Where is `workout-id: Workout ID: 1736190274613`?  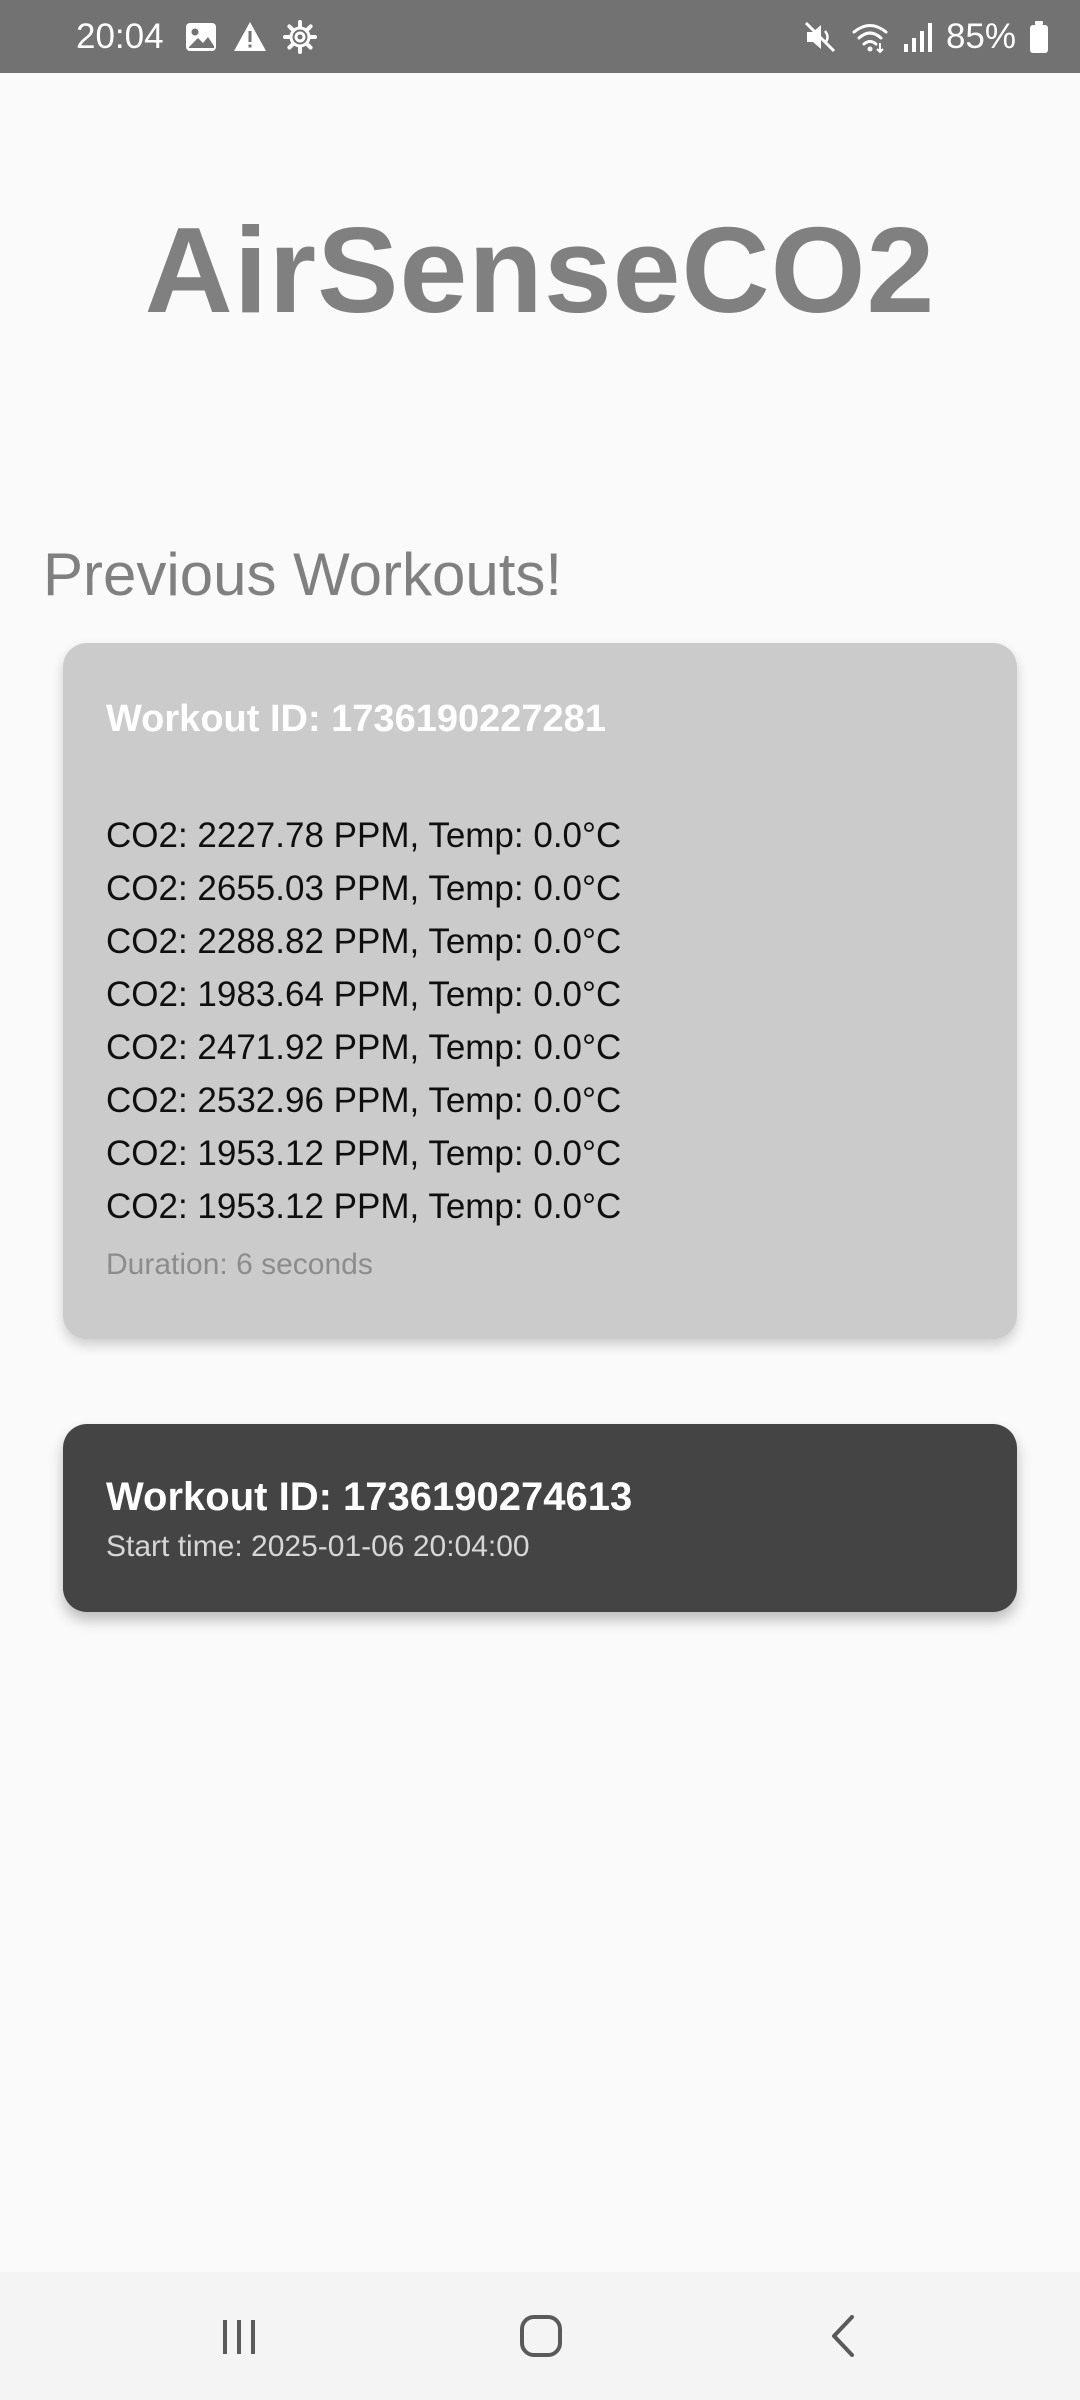
workout-id: Workout ID: 1736190274613 is located at coordinates (369, 1497).